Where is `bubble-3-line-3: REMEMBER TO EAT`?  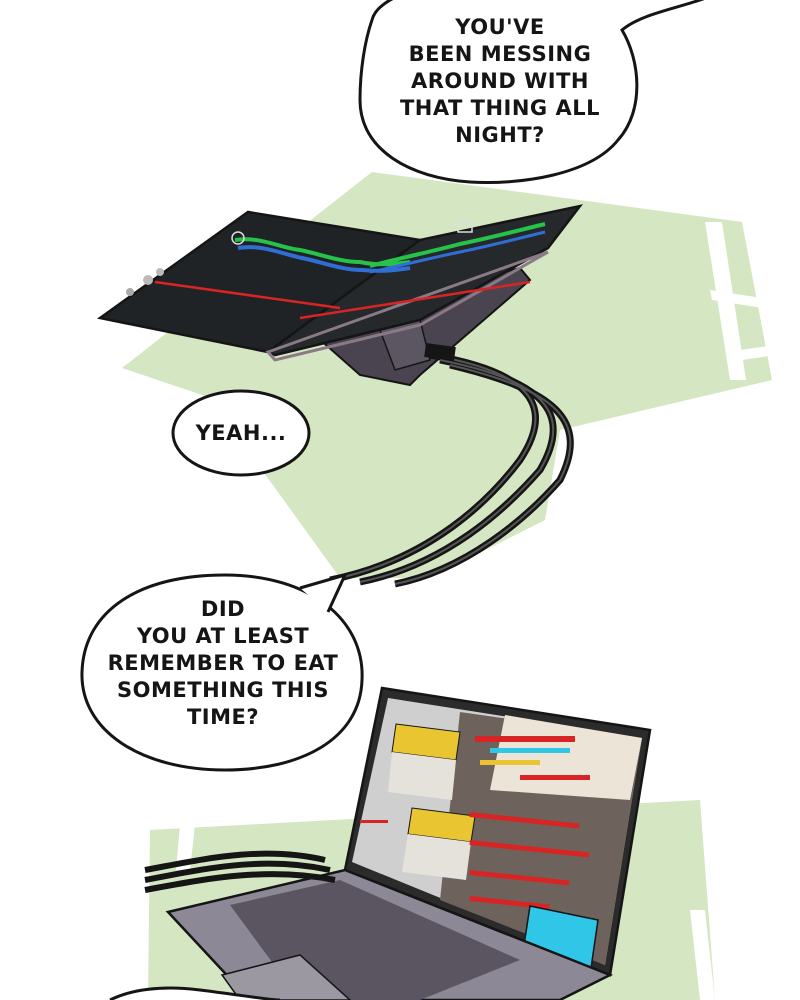
bubble-3-line-3: REMEMBER TO EAT is located at coordinates (223, 663).